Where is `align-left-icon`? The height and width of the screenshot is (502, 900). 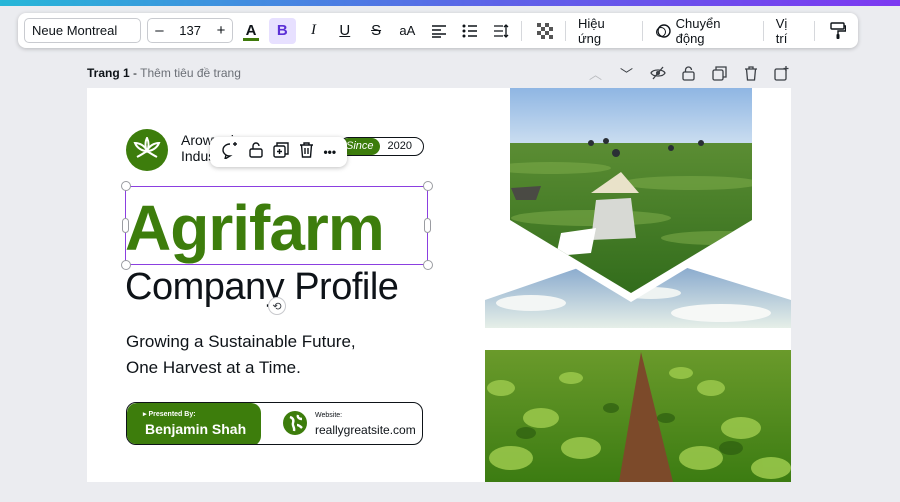
align-left-icon is located at coordinates (438, 31).